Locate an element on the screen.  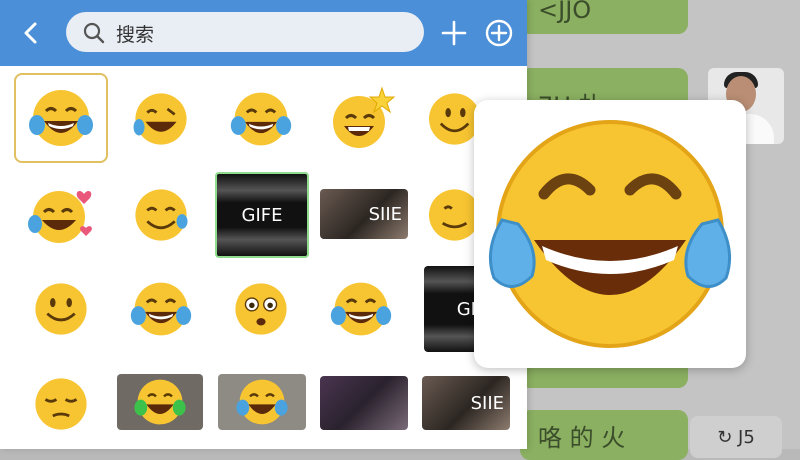
emoji-tears-of-joy-selected is located at coordinates (61, 118).